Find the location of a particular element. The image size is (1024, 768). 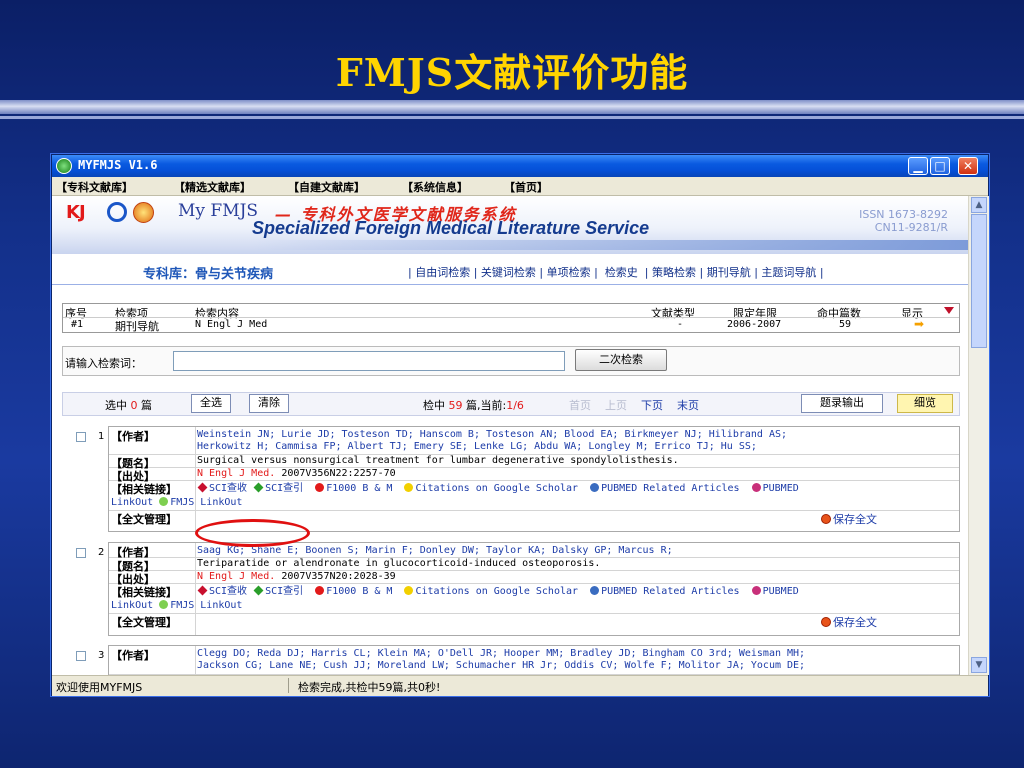

select-all-button: 全选 is located at coordinates (211, 403).